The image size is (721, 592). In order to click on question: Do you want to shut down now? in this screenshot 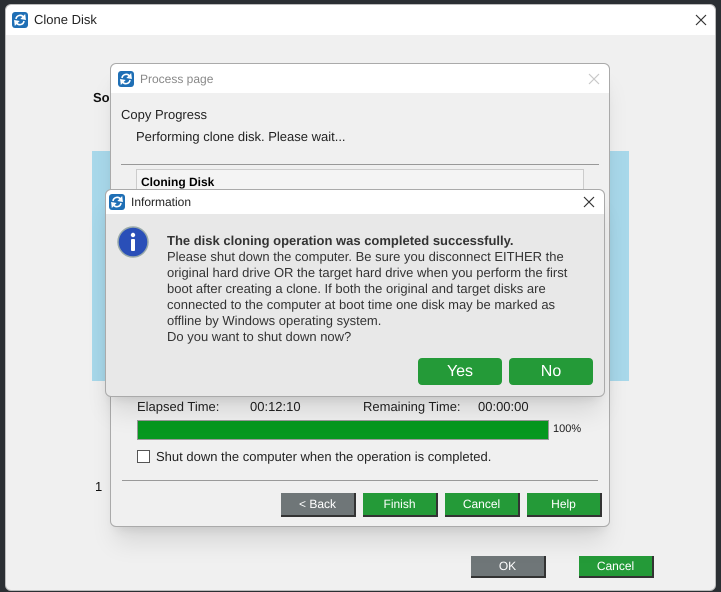, I will do `click(259, 337)`.